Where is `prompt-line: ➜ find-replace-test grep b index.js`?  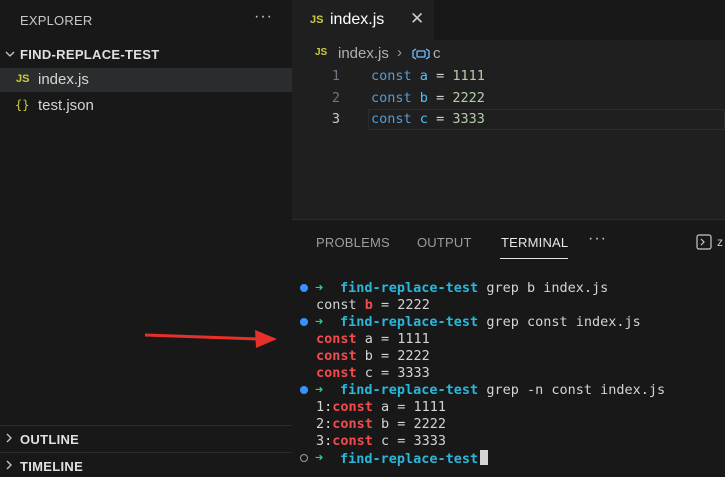
prompt-line: ➜ find-replace-test grep b index.js is located at coordinates (508, 288).